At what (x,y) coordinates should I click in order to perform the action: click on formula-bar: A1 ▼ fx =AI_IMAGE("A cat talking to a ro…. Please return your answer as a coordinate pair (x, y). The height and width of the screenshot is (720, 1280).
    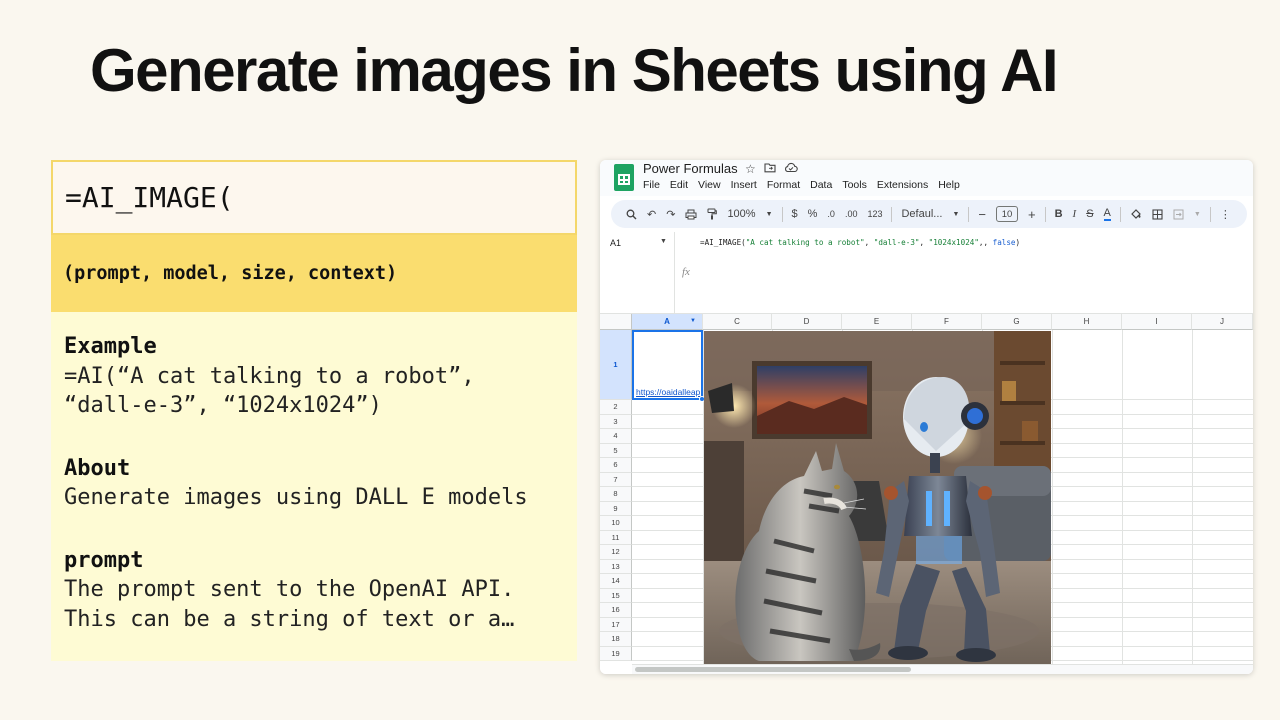
    Looking at the image, I should click on (926, 273).